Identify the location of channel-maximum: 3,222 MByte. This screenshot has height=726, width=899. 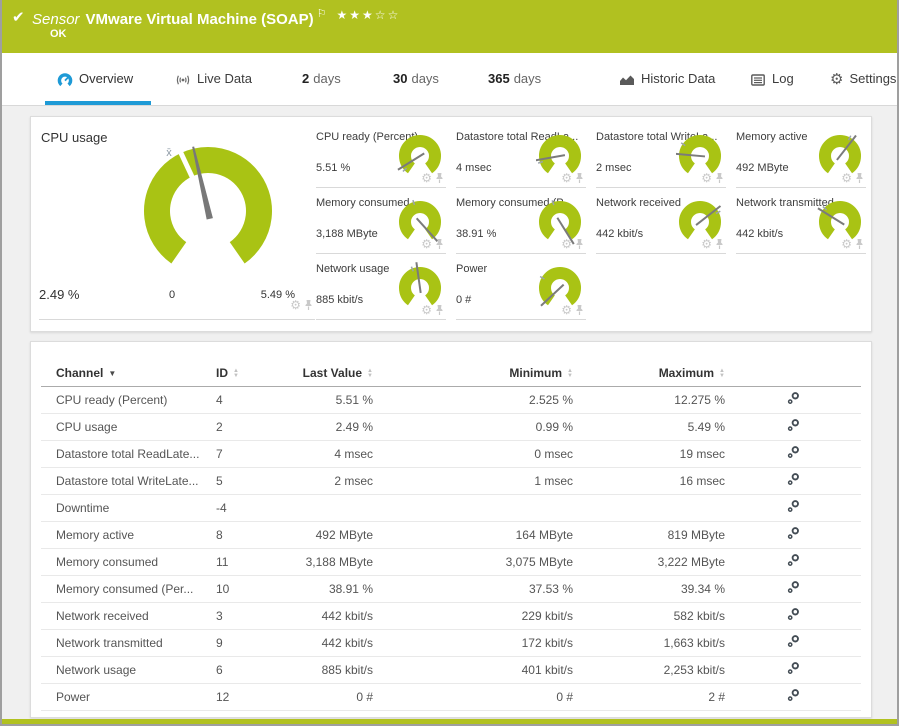
(649, 562).